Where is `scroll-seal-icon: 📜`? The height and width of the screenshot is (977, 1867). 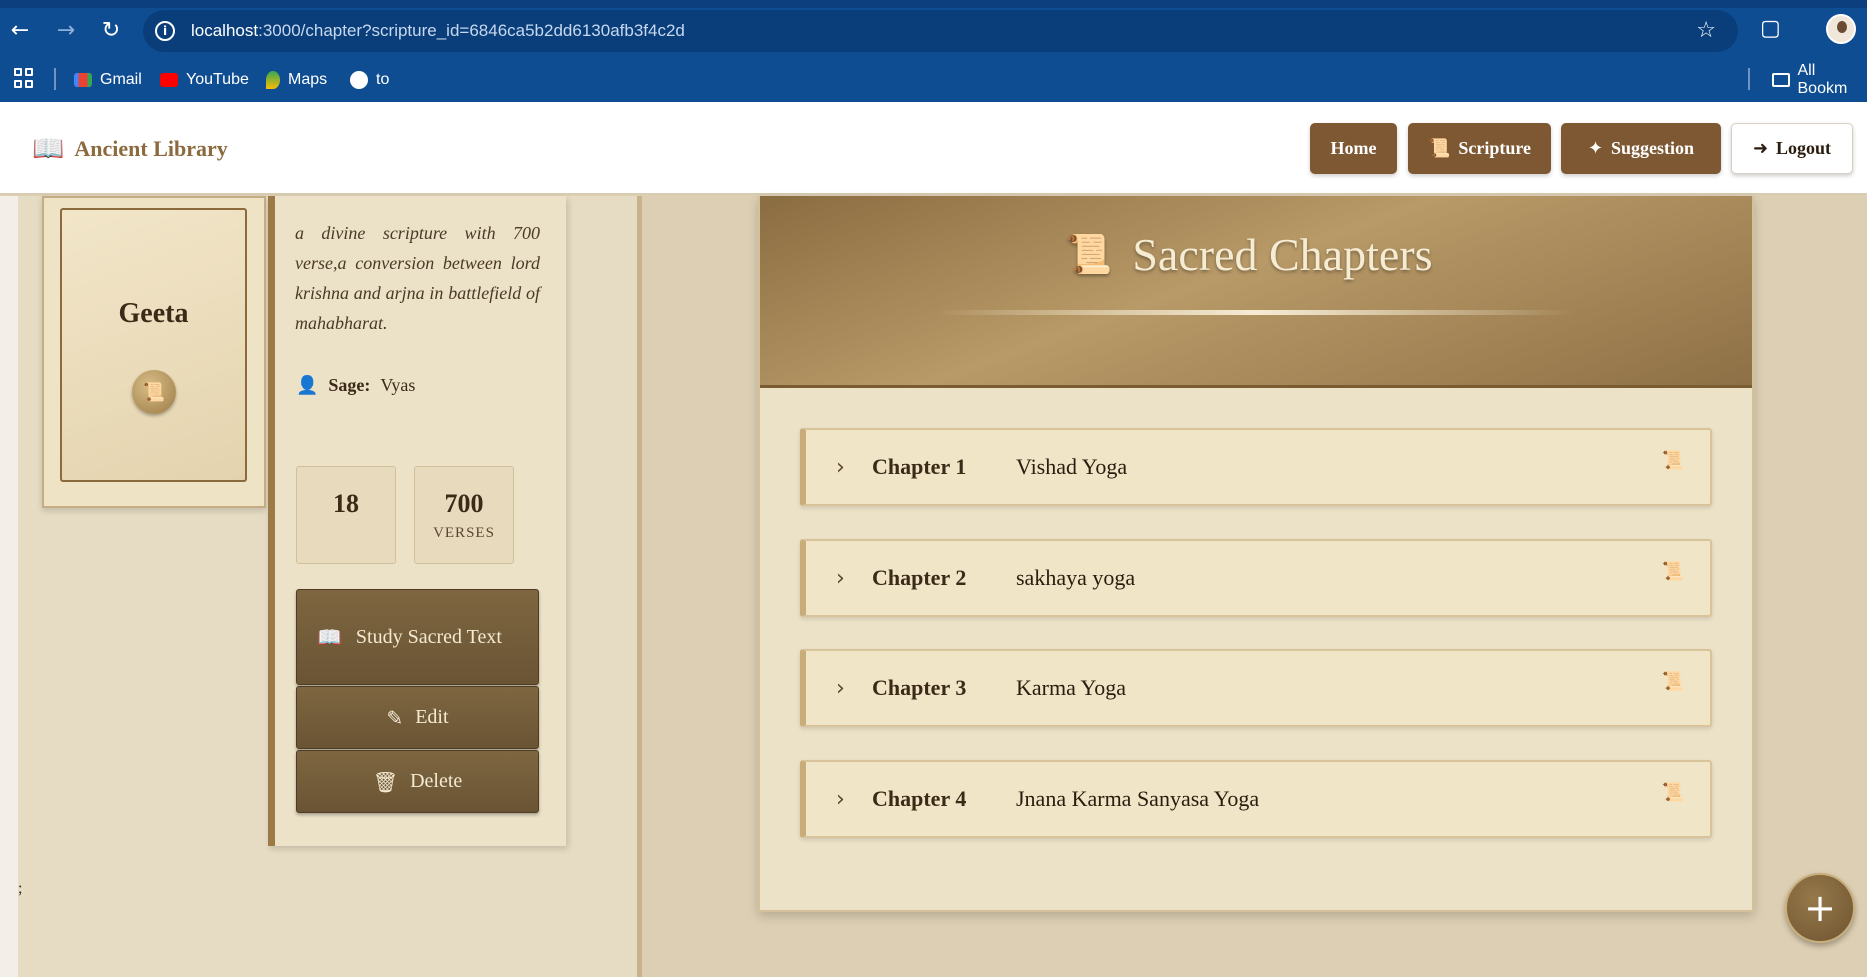
scroll-seal-icon: 📜 is located at coordinates (154, 392).